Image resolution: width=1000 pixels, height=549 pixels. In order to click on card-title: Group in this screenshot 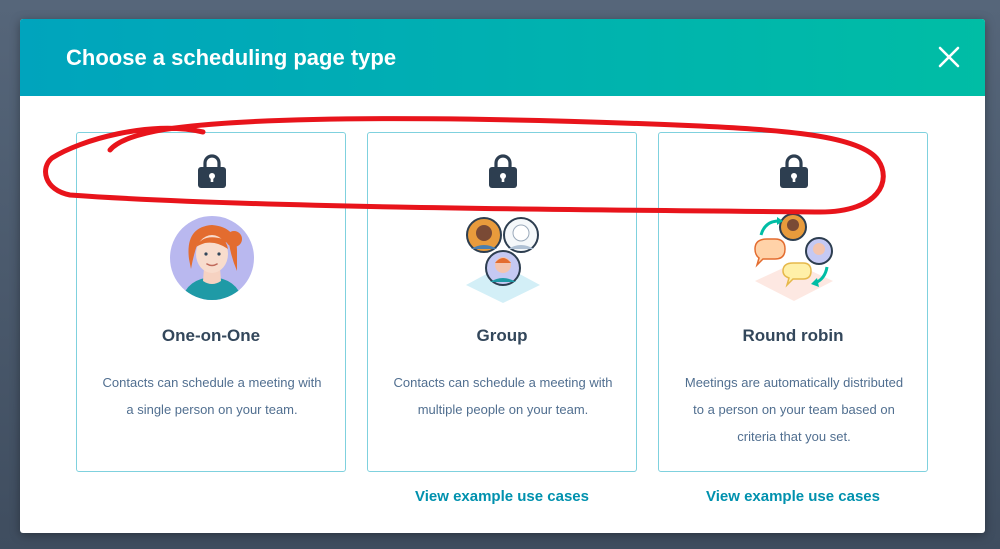, I will do `click(502, 335)`.